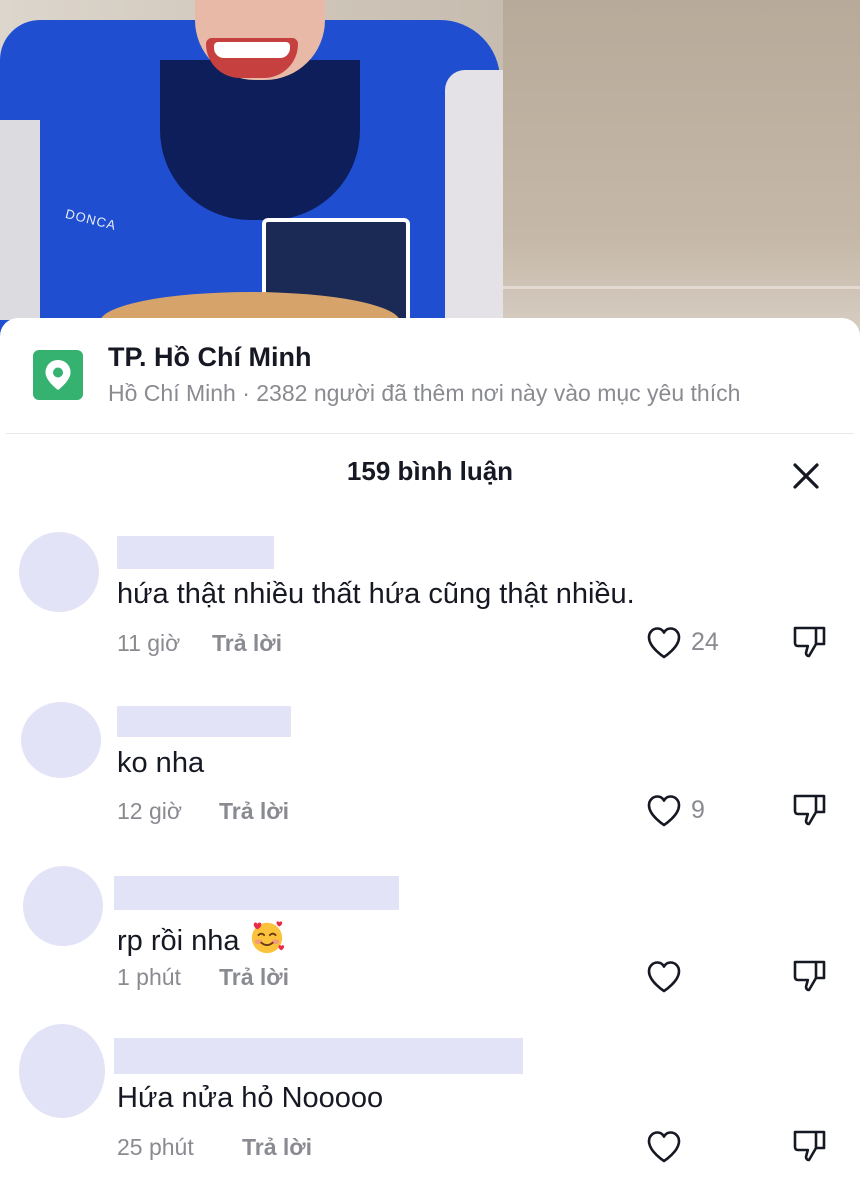 The width and height of the screenshot is (860, 1184). Describe the element at coordinates (20, 220) in the screenshot. I see `sleeve-left` at that location.